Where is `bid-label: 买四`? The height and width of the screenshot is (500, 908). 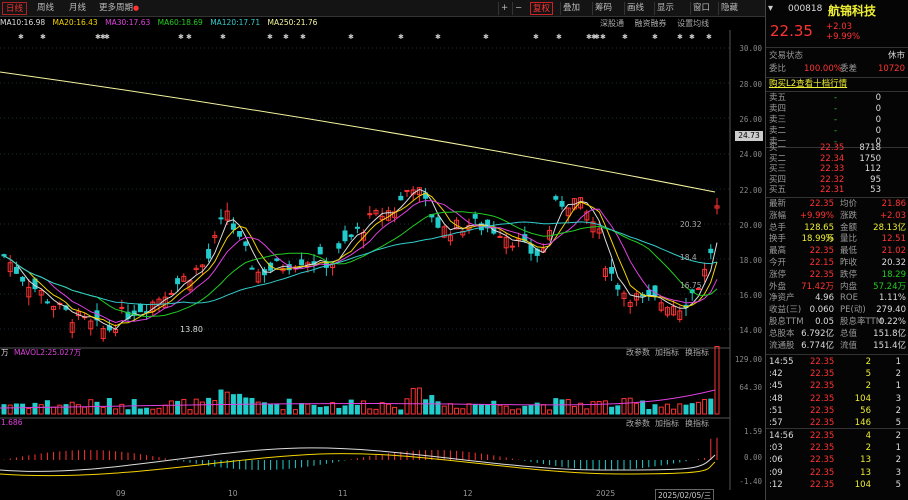
bid-label: 买四 is located at coordinates (778, 179).